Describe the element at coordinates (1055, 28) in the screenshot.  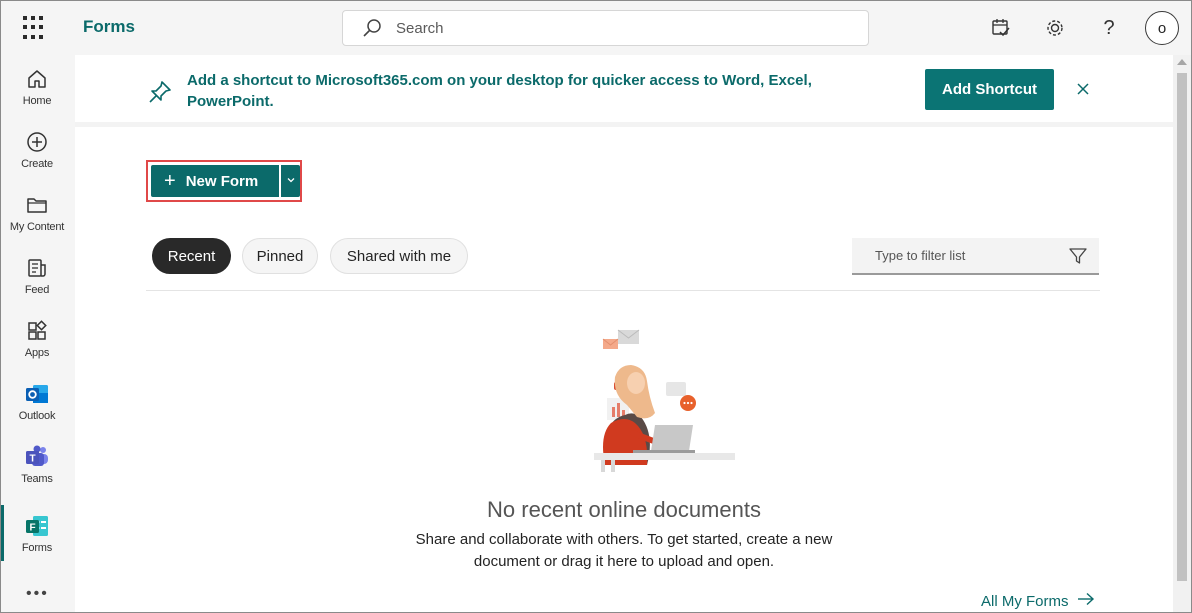
I see `gear-icon` at that location.